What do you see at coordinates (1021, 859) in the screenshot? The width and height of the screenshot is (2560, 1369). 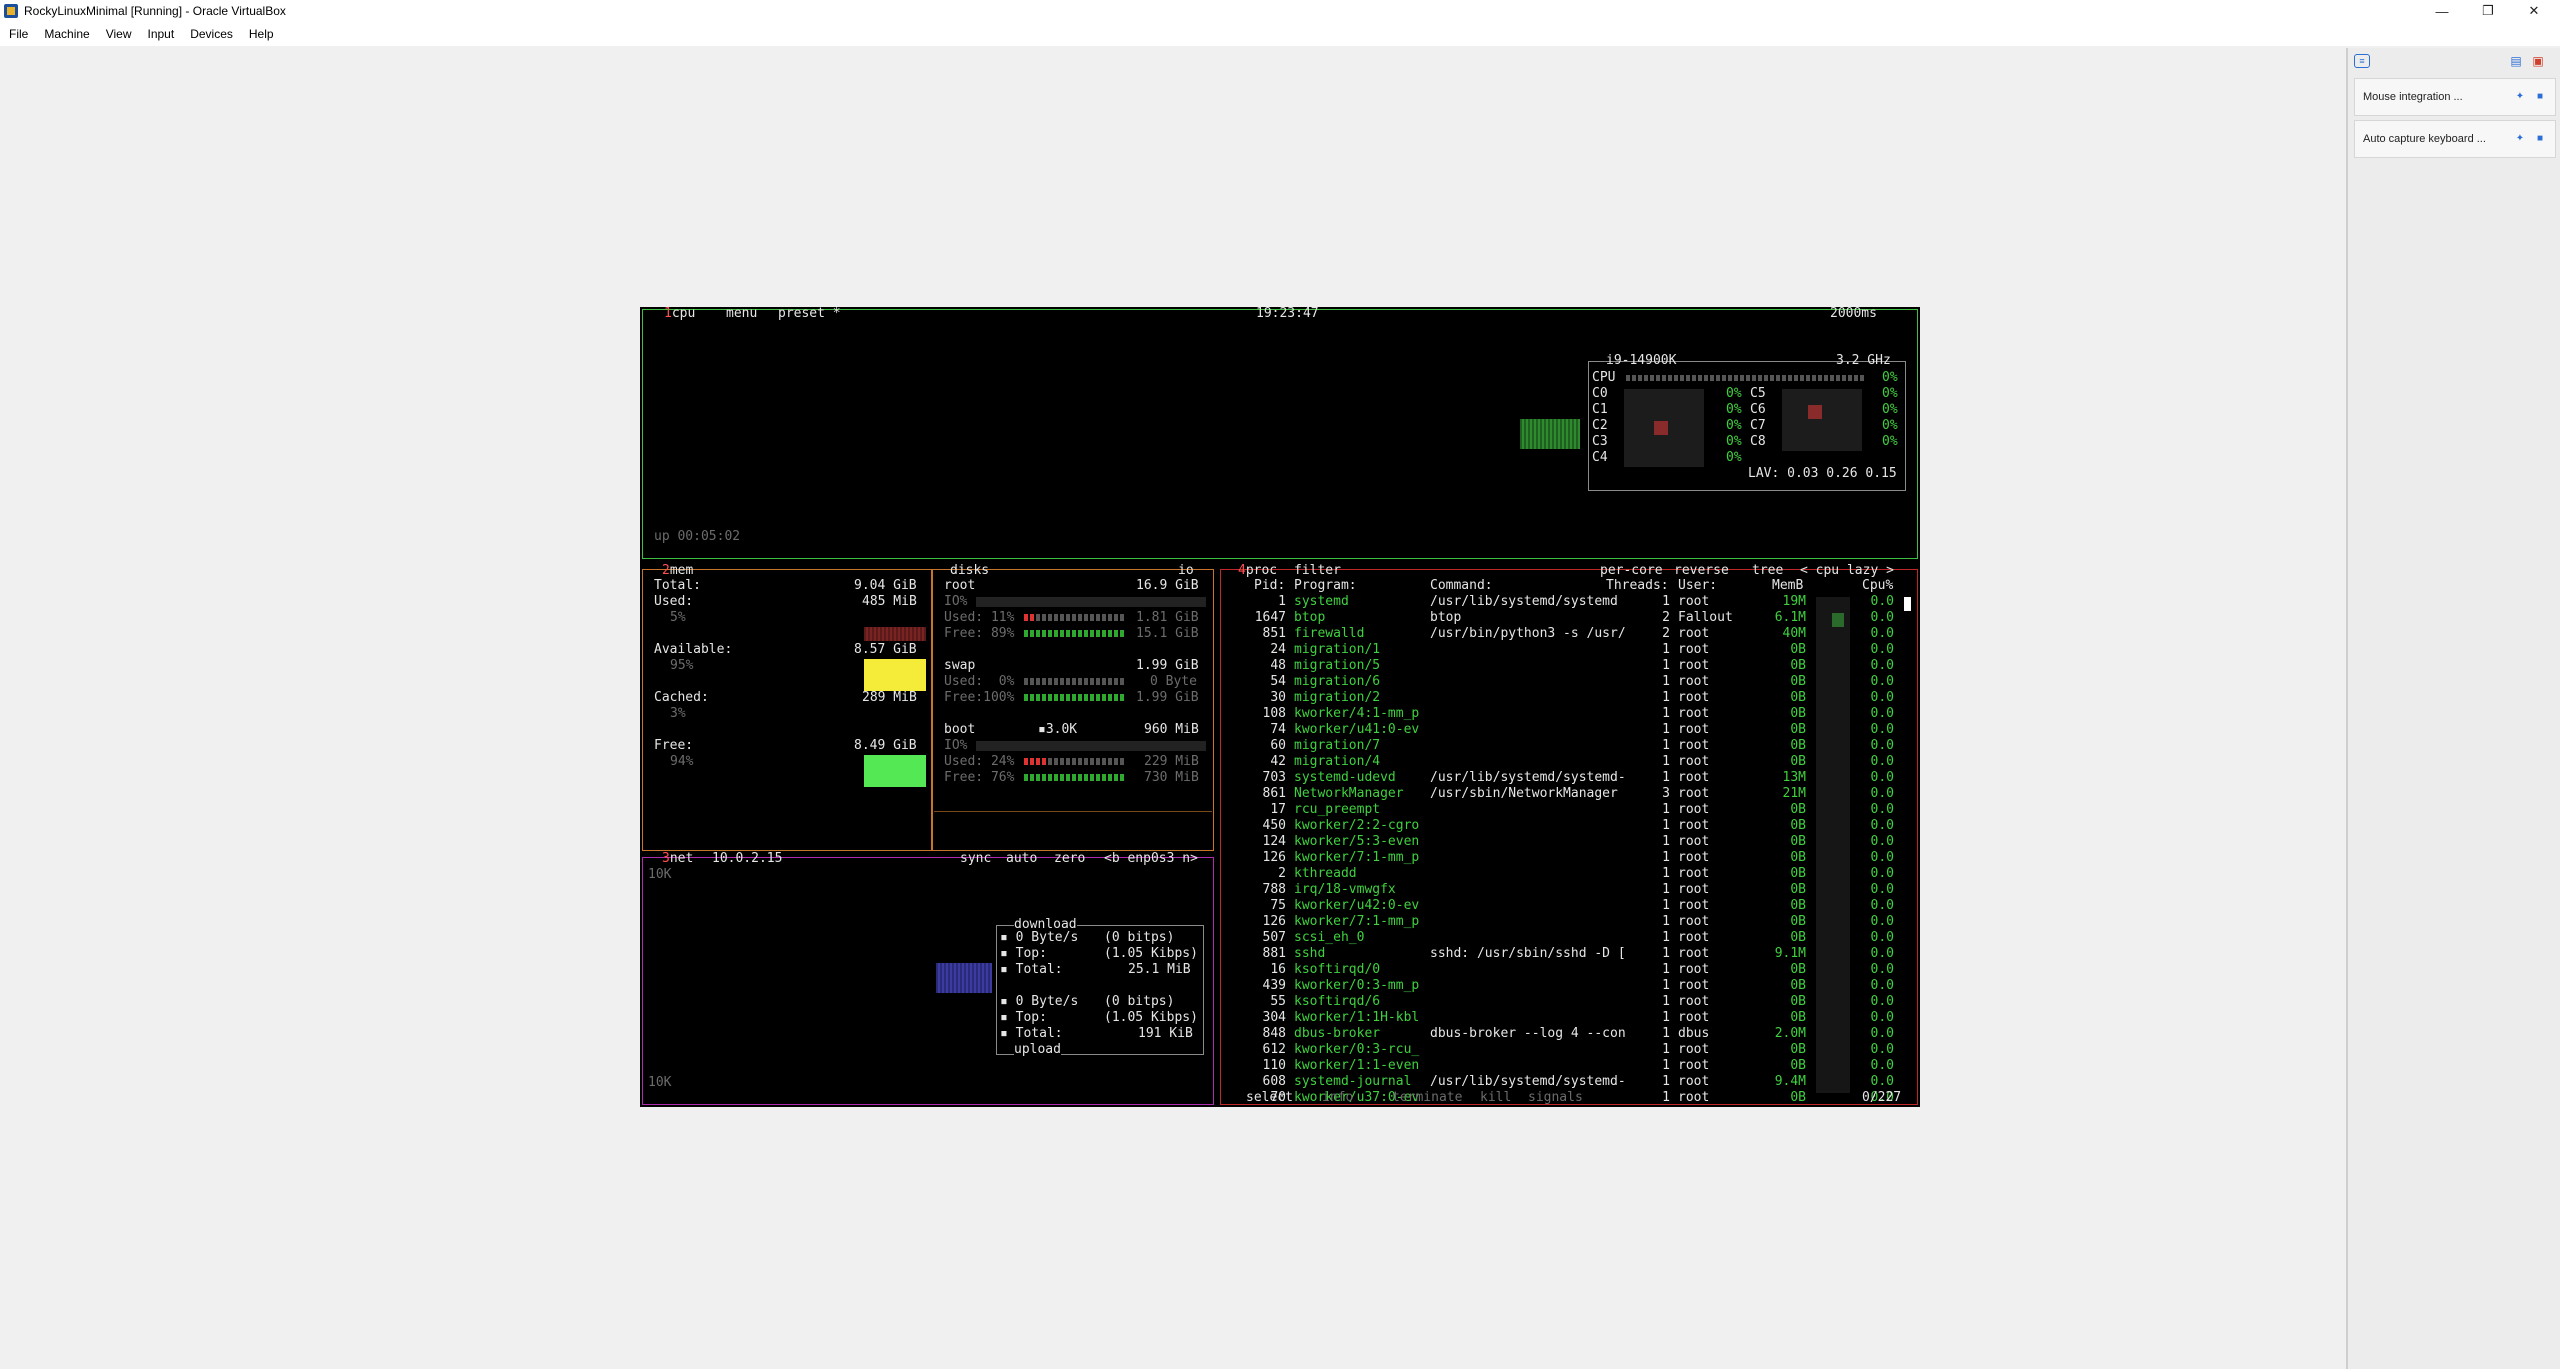 I see `net-auto: auto` at bounding box center [1021, 859].